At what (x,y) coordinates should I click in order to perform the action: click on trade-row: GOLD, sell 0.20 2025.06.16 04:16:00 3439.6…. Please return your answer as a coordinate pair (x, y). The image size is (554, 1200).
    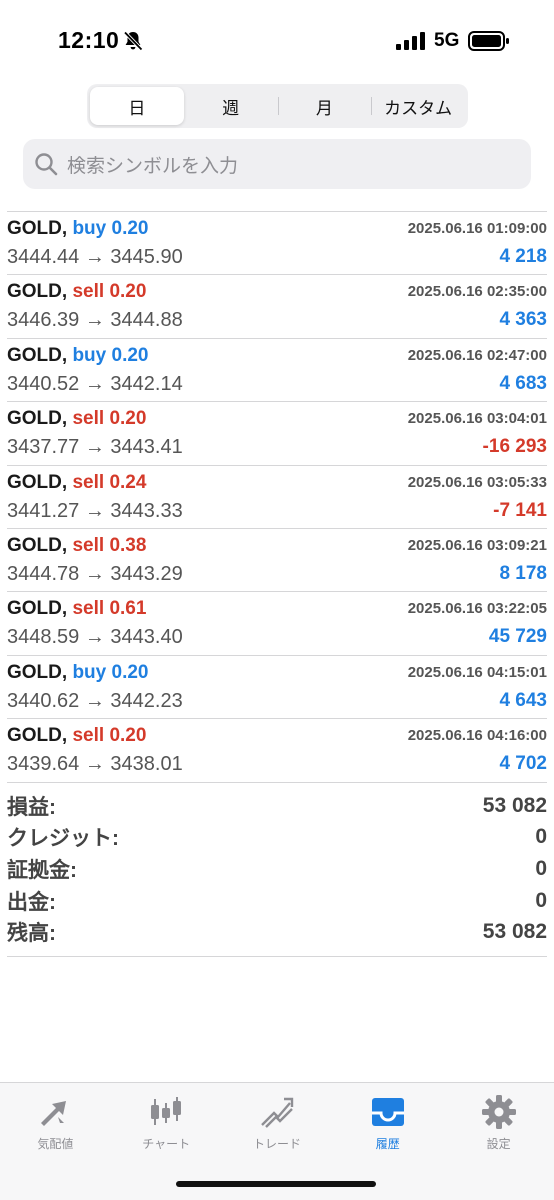
    Looking at the image, I should click on (277, 751).